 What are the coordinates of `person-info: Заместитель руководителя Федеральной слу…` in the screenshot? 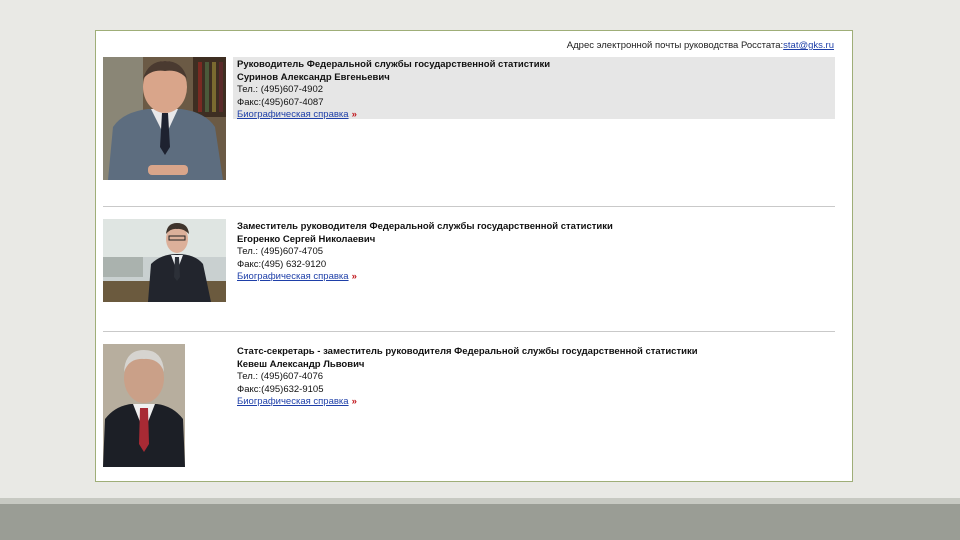 It's located at (425, 252).